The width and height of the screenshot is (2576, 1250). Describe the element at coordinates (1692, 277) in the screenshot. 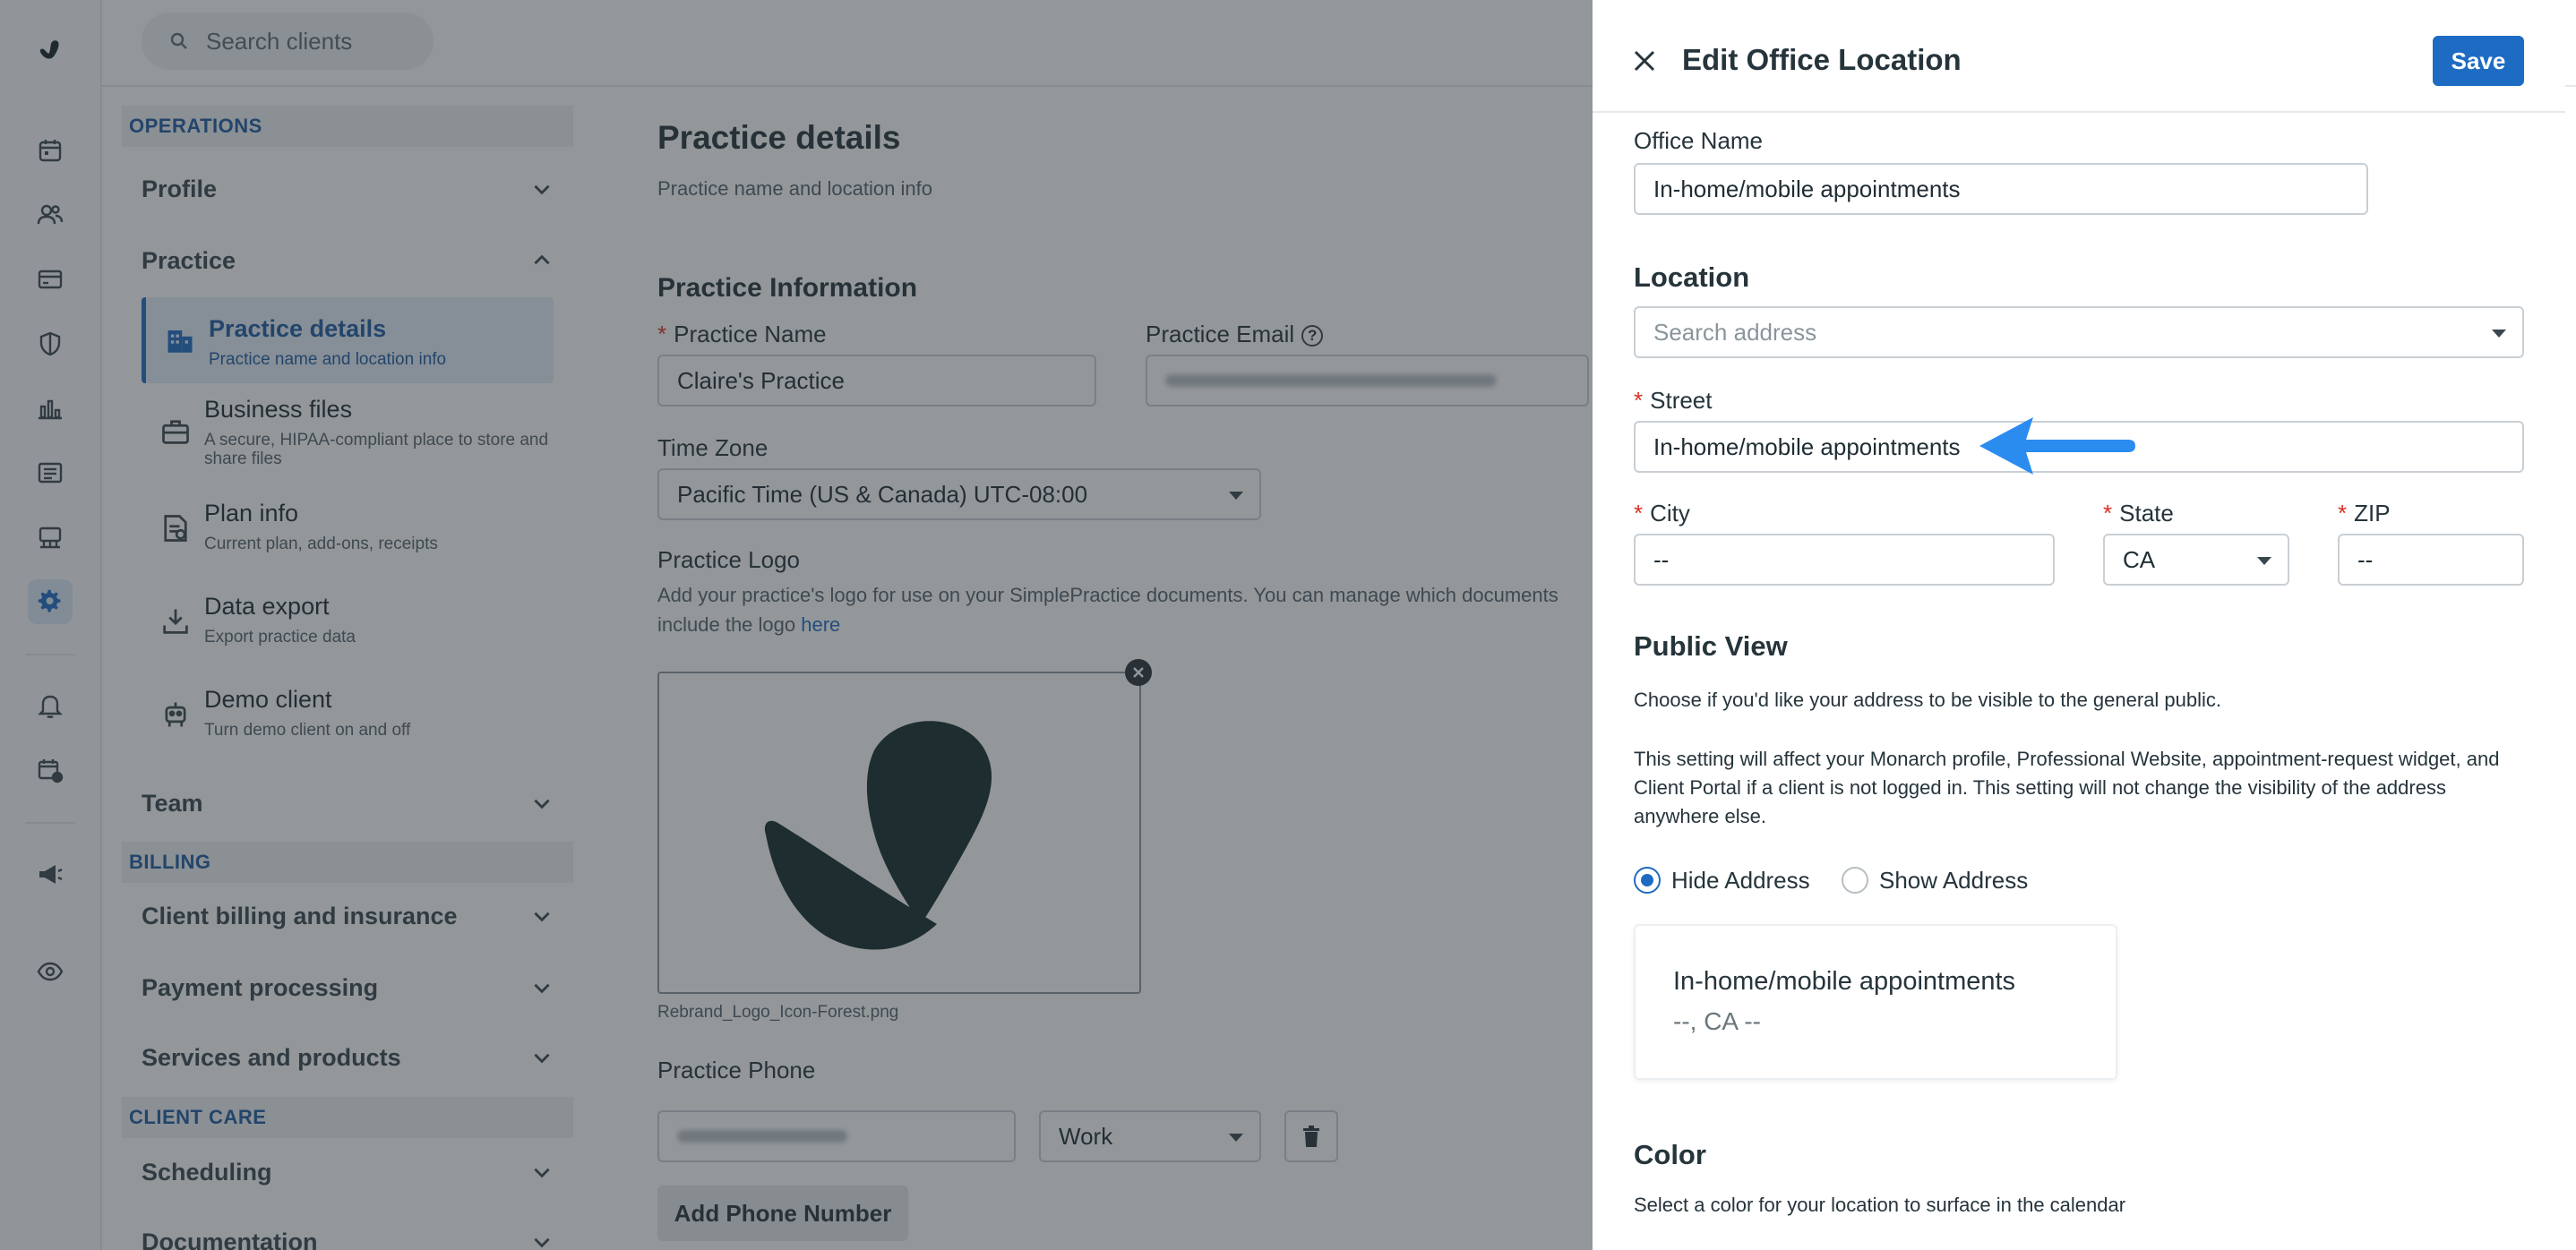

I see `location-heading: Location` at that location.